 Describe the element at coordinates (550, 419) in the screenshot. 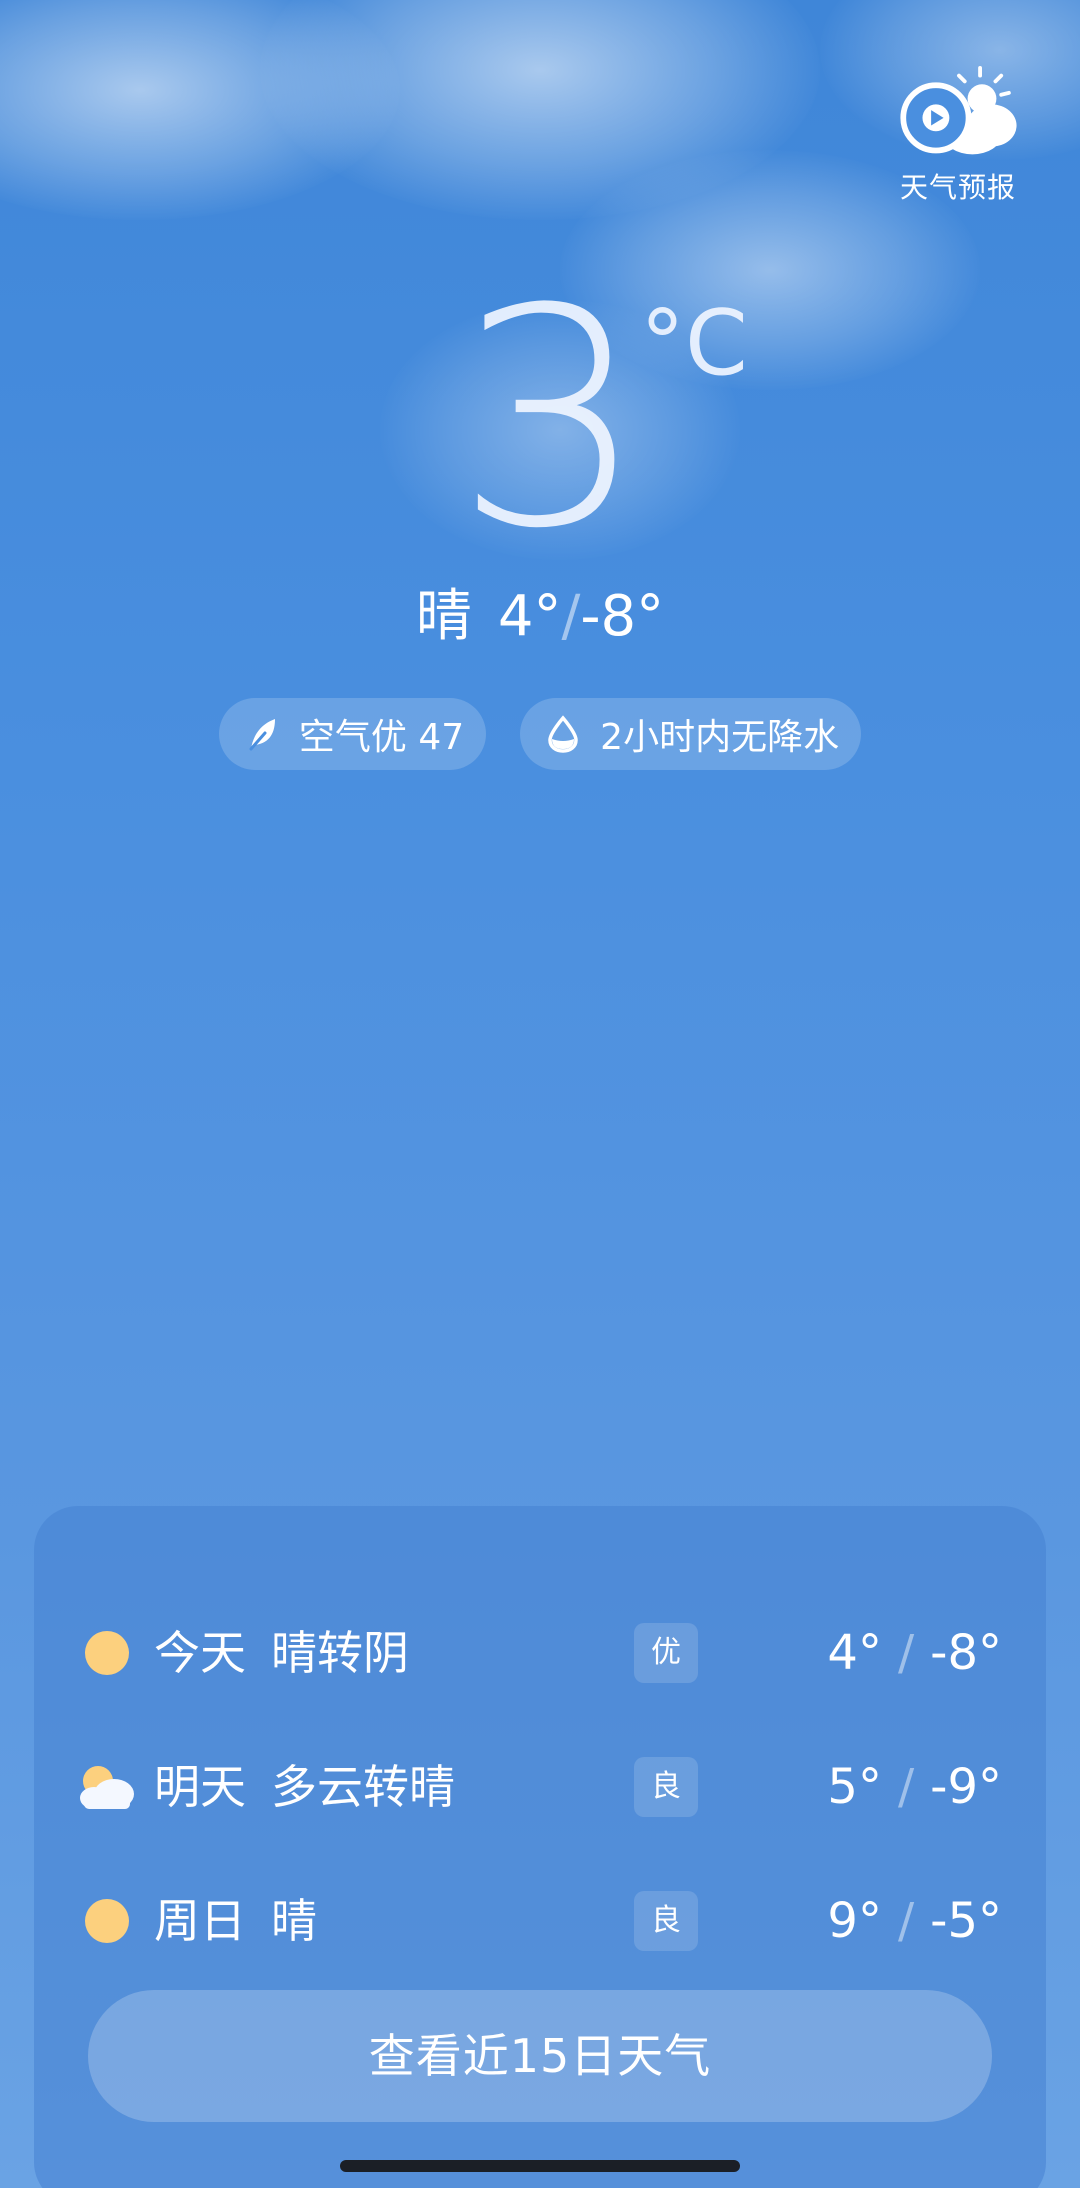

I see `temperature-value: 3` at that location.